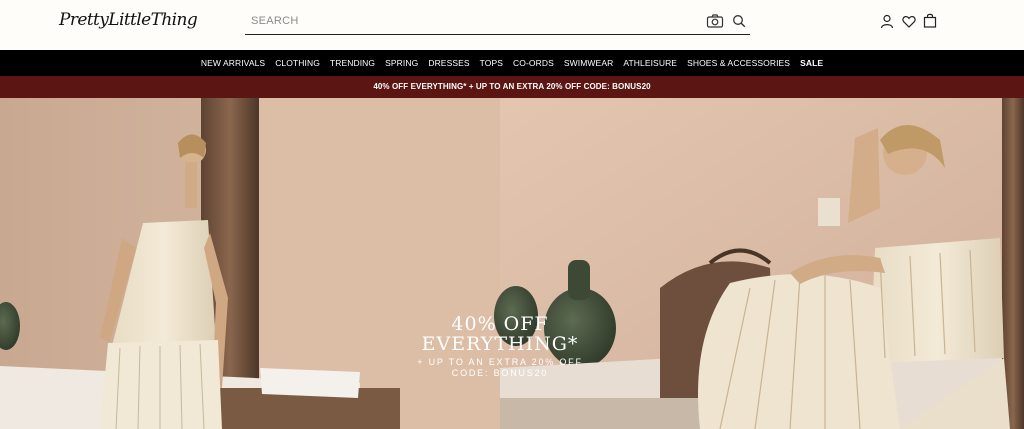  I want to click on nav-item-shoes-accessories: SHOES & ACCESSORIES, so click(738, 63).